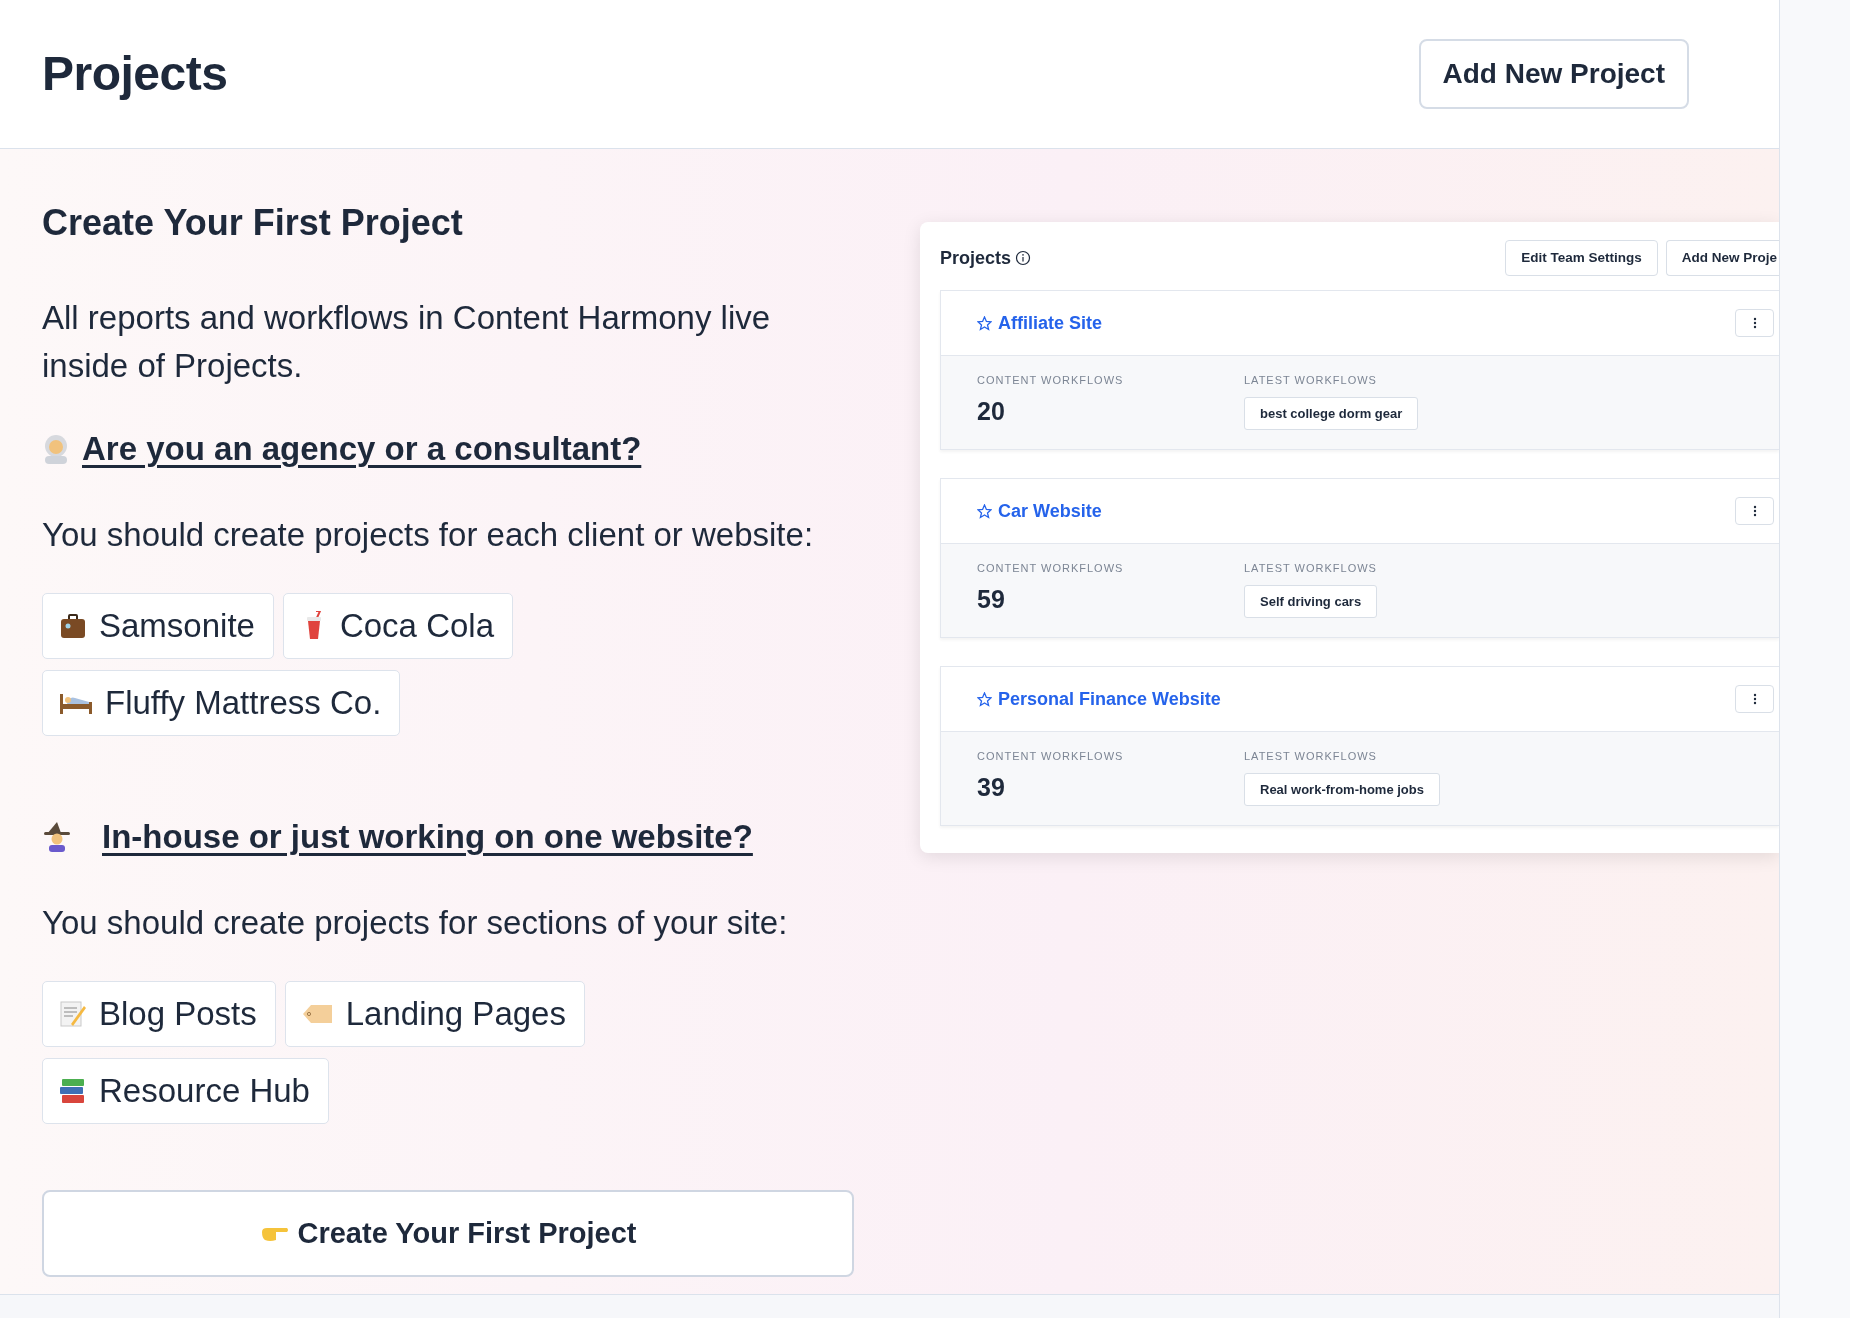 This screenshot has height=1318, width=1850. I want to click on workflow-tag: best college dorm gear, so click(1331, 413).